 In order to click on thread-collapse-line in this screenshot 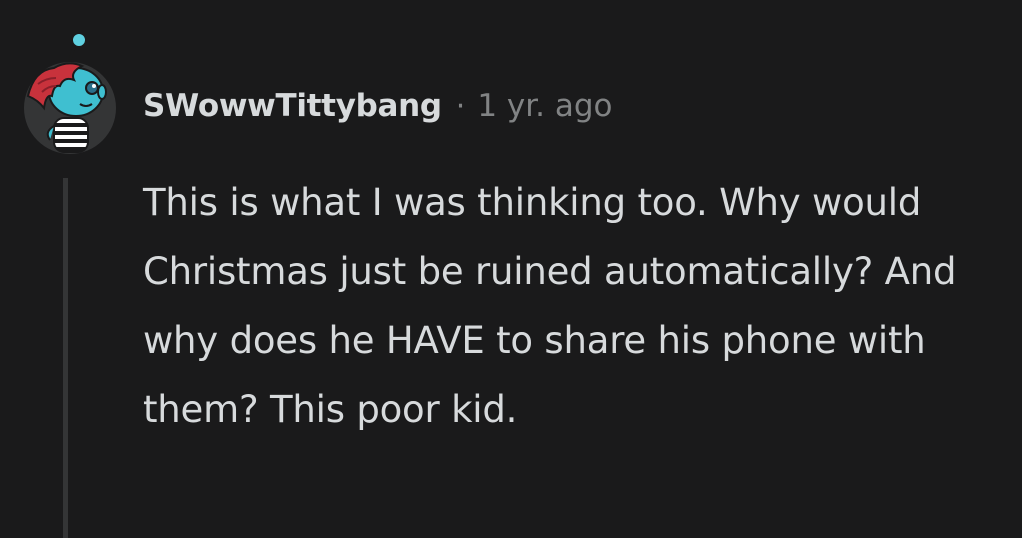, I will do `click(65, 358)`.